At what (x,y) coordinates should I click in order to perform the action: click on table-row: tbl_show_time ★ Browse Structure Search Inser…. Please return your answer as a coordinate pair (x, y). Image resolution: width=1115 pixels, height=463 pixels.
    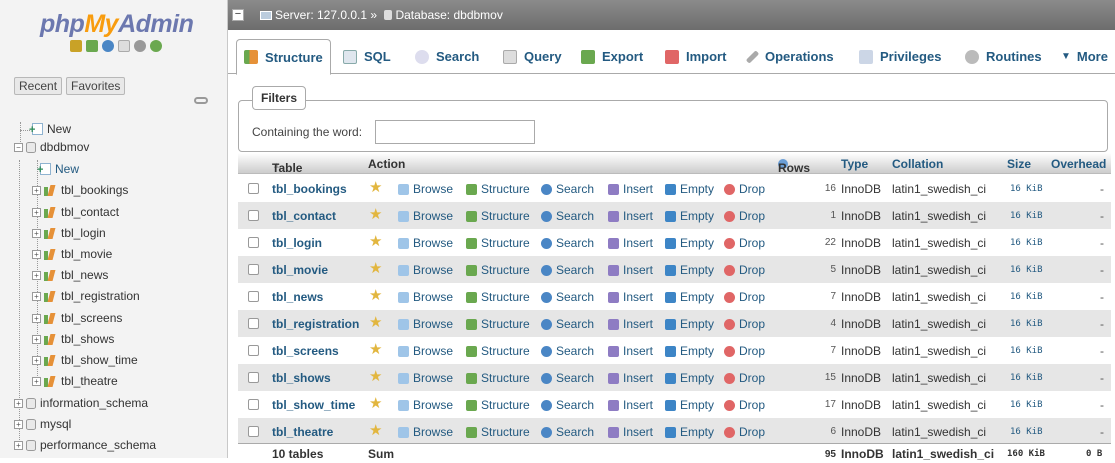
    Looking at the image, I should click on (674, 404).